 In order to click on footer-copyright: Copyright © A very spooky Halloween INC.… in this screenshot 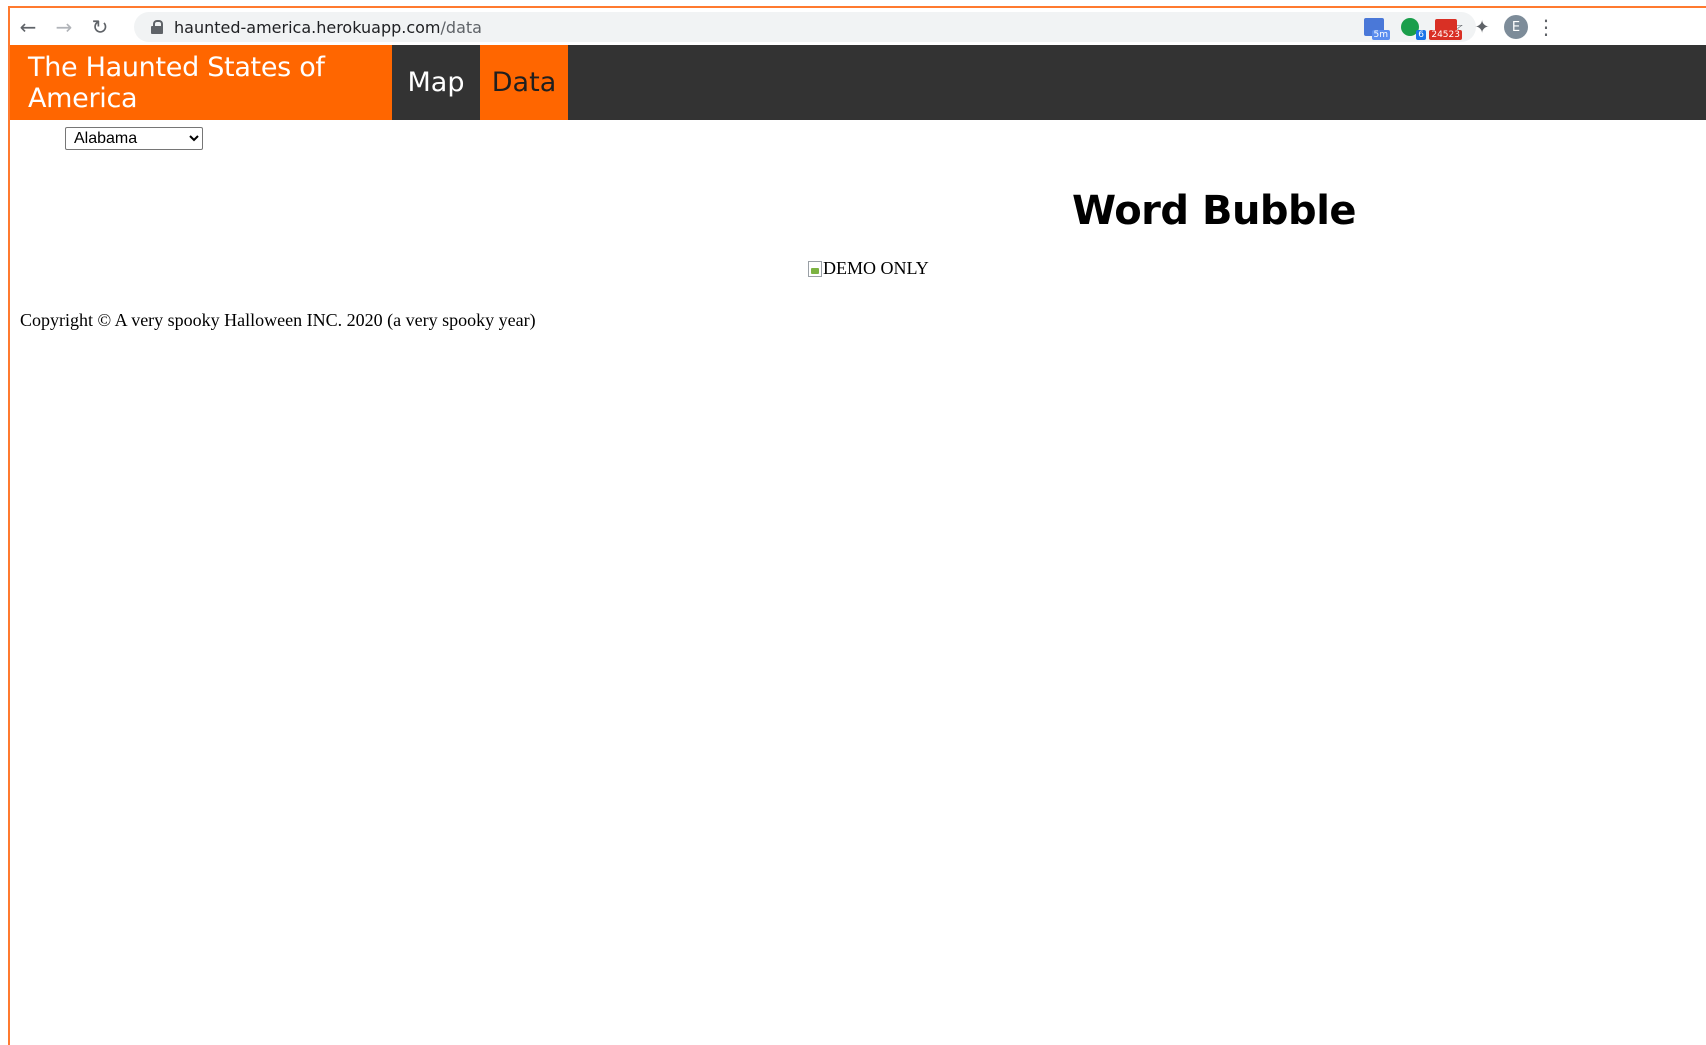, I will do `click(278, 320)`.